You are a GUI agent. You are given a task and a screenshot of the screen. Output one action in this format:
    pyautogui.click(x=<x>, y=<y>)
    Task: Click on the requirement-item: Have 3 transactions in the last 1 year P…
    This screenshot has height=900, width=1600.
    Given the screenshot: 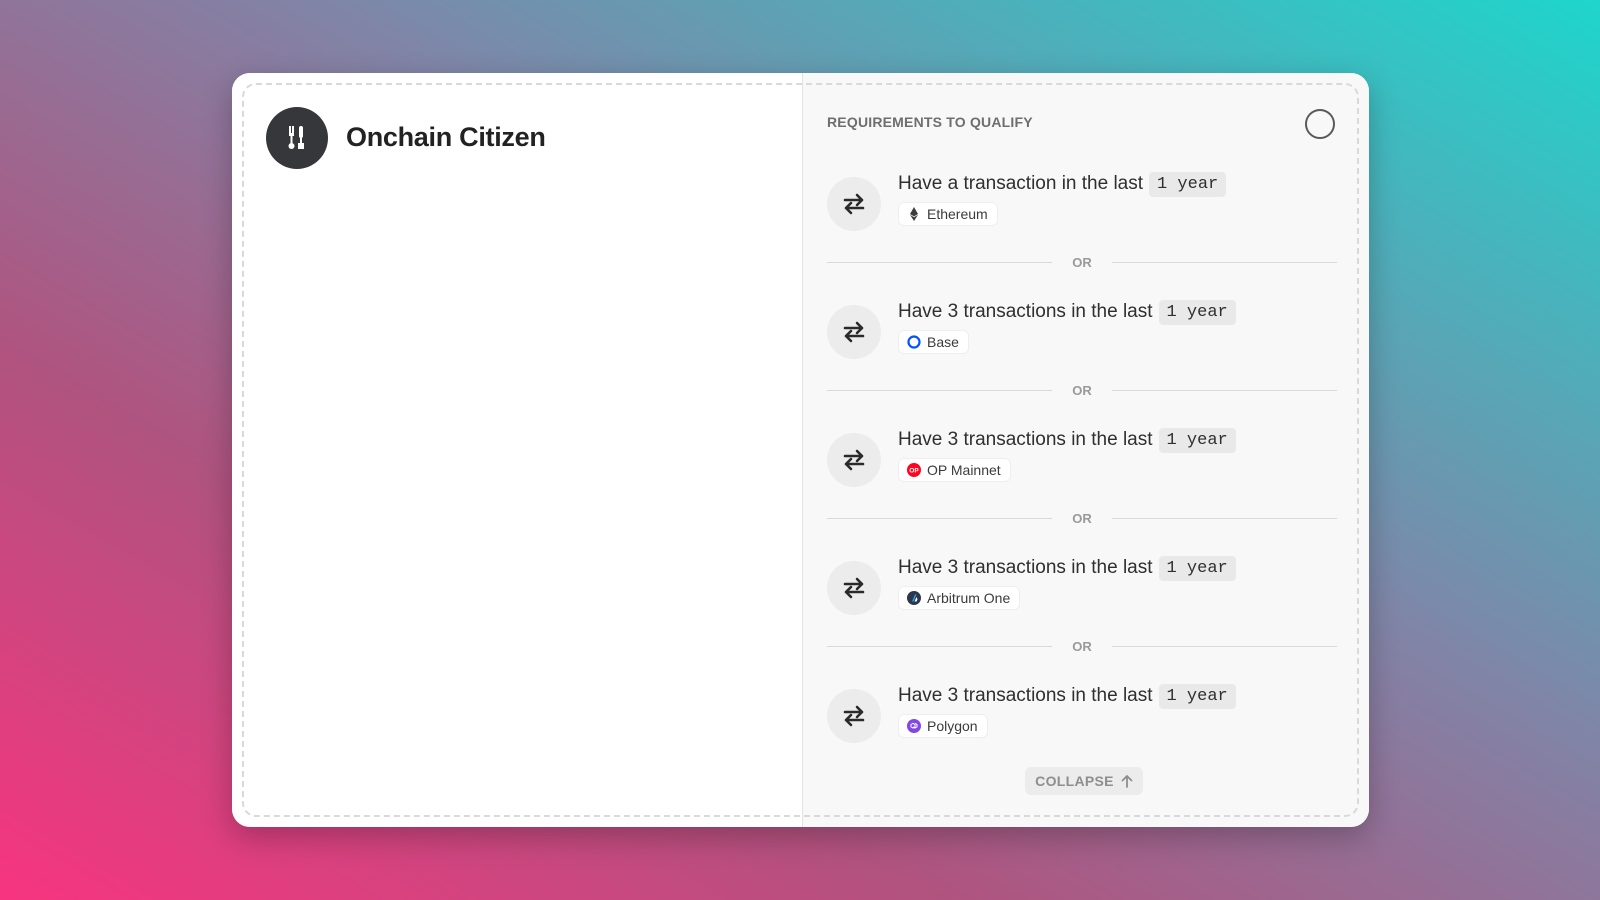 What is the action you would take?
    pyautogui.click(x=1082, y=721)
    